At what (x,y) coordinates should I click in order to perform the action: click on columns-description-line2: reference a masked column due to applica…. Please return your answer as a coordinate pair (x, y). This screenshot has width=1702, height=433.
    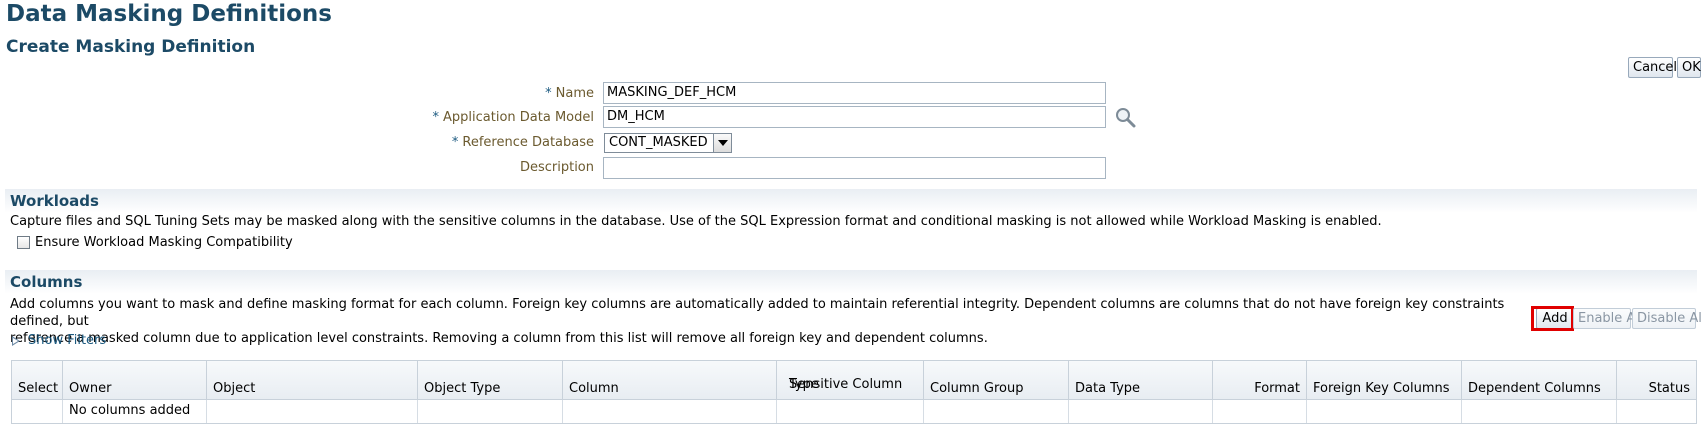
    Looking at the image, I should click on (499, 338).